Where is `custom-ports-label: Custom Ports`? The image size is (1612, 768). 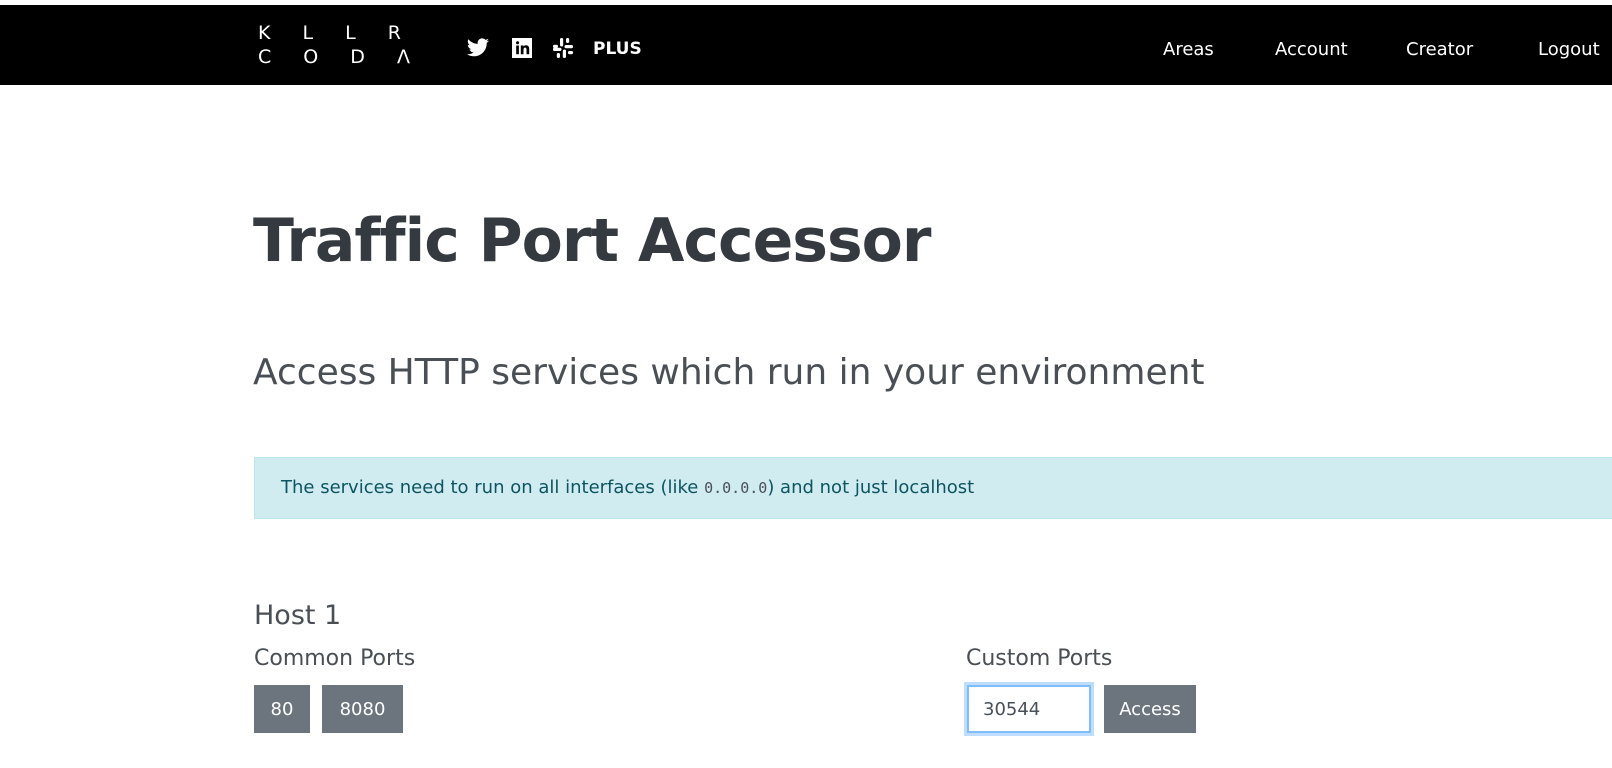 custom-ports-label: Custom Ports is located at coordinates (1039, 658).